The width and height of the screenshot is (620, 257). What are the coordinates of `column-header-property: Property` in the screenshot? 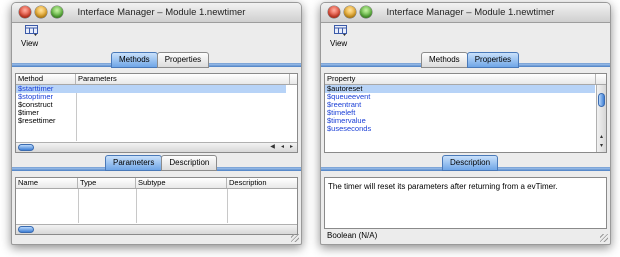 It's located at (460, 79).